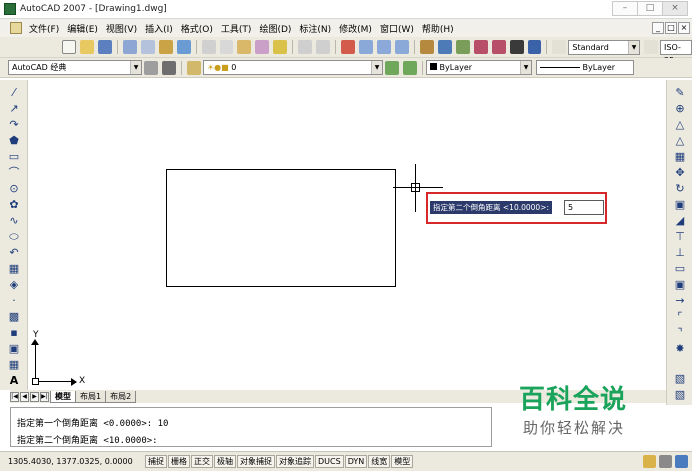 This screenshot has width=692, height=471. Describe the element at coordinates (14, 157) in the screenshot. I see `rectangle-icon: ▭` at that location.